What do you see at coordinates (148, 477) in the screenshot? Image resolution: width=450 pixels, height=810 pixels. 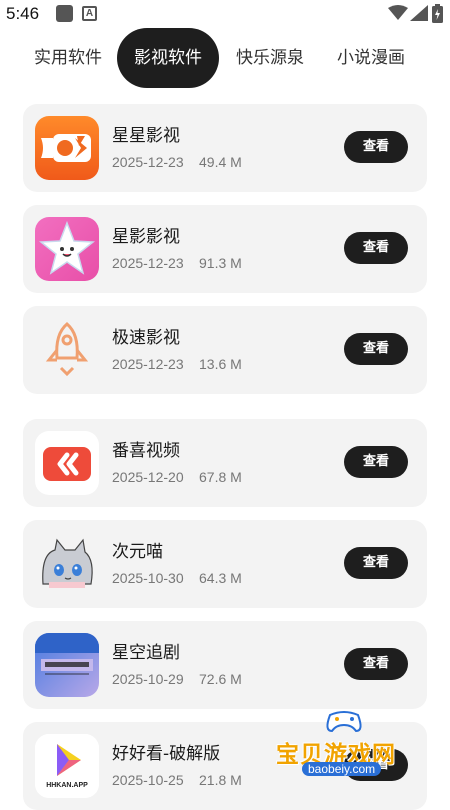 I see `app-date: 2025-12-20` at bounding box center [148, 477].